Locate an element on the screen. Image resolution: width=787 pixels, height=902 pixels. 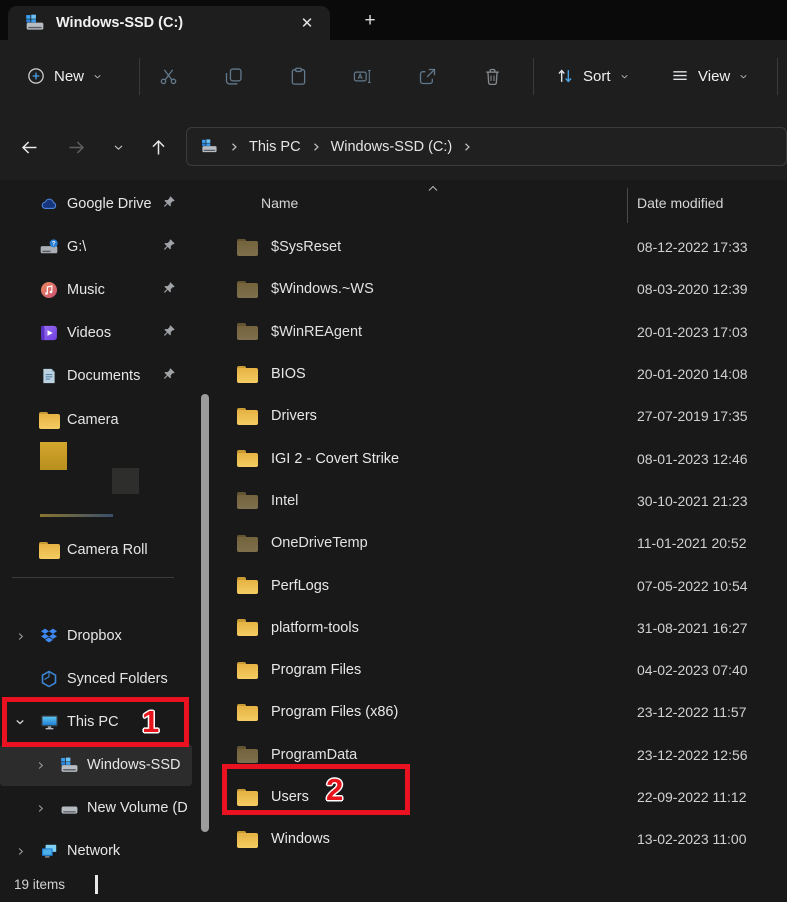
chevron-down-icon is located at coordinates (20, 722).